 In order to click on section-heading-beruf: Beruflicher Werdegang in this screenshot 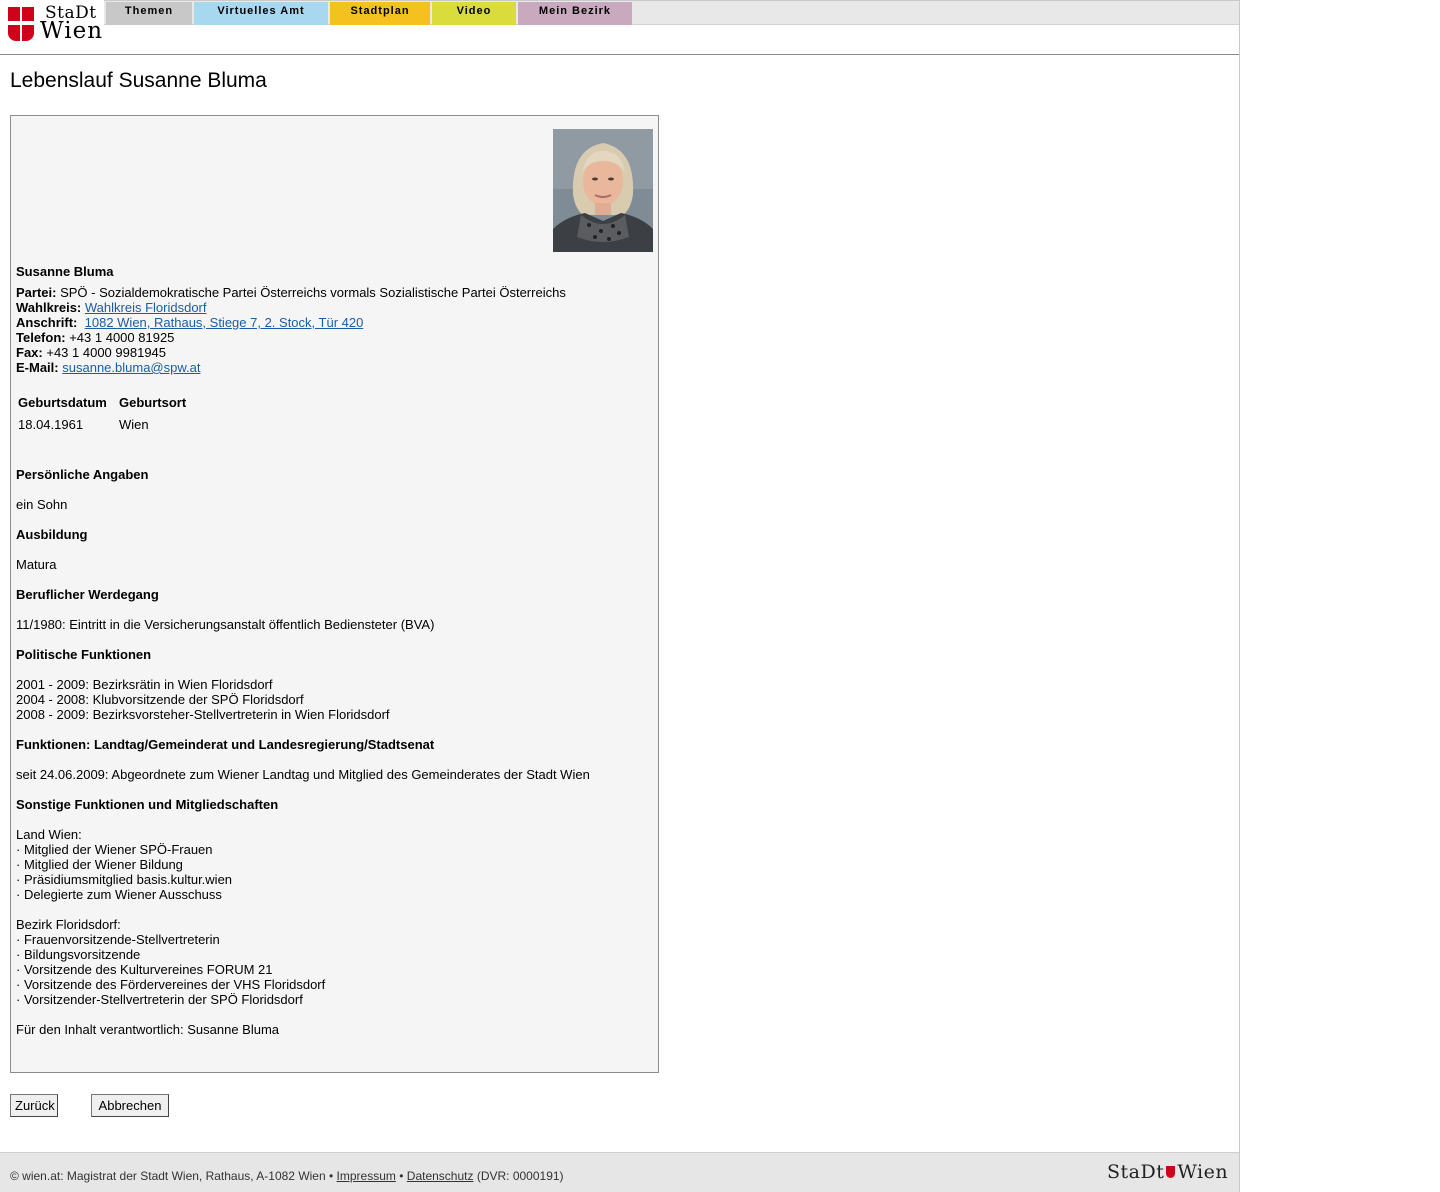, I will do `click(87, 594)`.